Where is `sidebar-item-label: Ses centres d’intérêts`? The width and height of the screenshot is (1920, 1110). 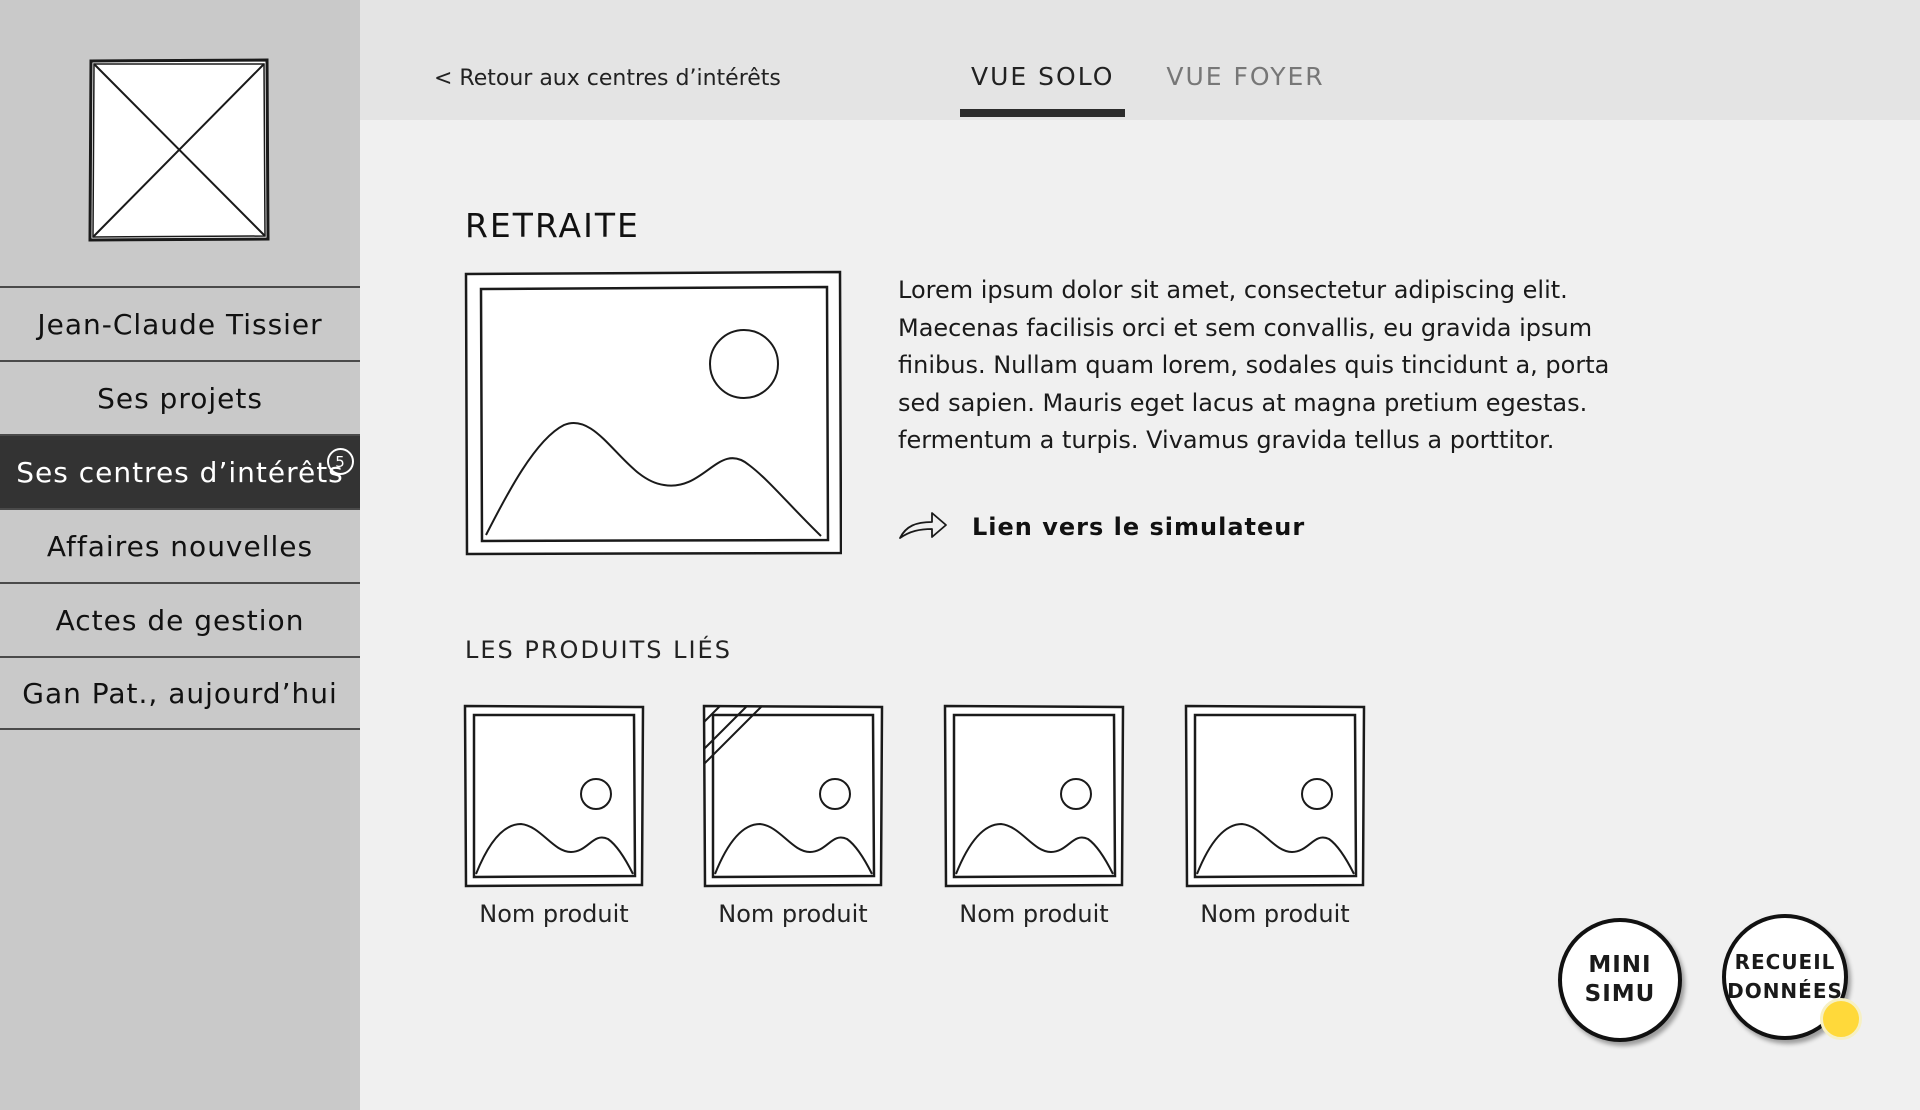
sidebar-item-label: Ses centres d’intérêts is located at coordinates (180, 472).